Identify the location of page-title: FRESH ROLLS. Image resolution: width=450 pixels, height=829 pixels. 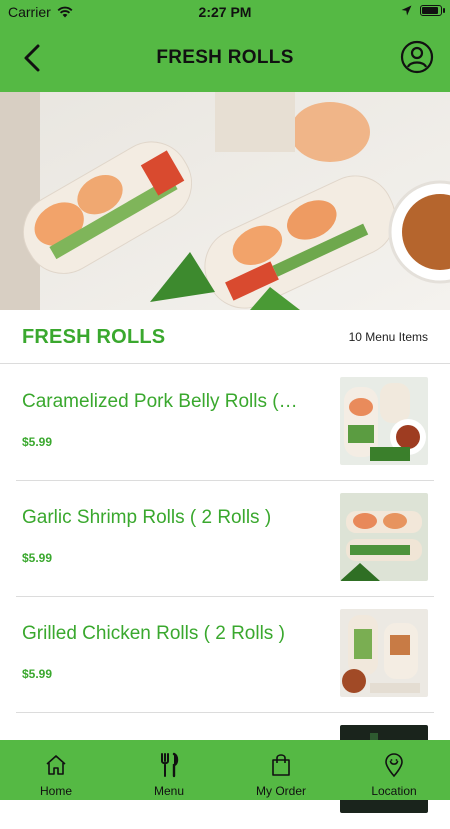
(225, 57).